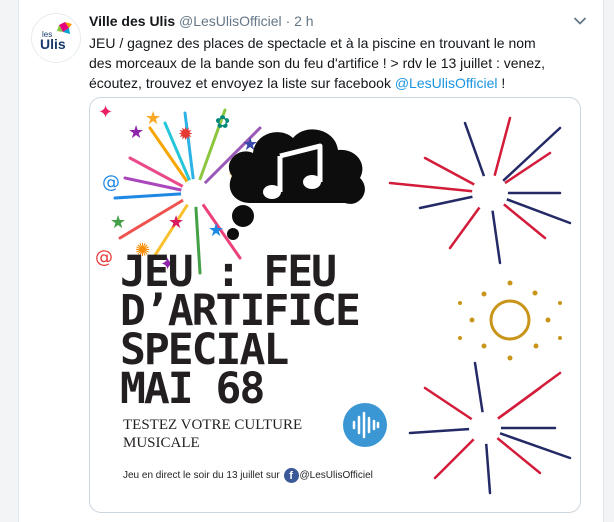 The width and height of the screenshot is (614, 522). What do you see at coordinates (192, 389) in the screenshot?
I see `headline-line-4: MAI 68` at bounding box center [192, 389].